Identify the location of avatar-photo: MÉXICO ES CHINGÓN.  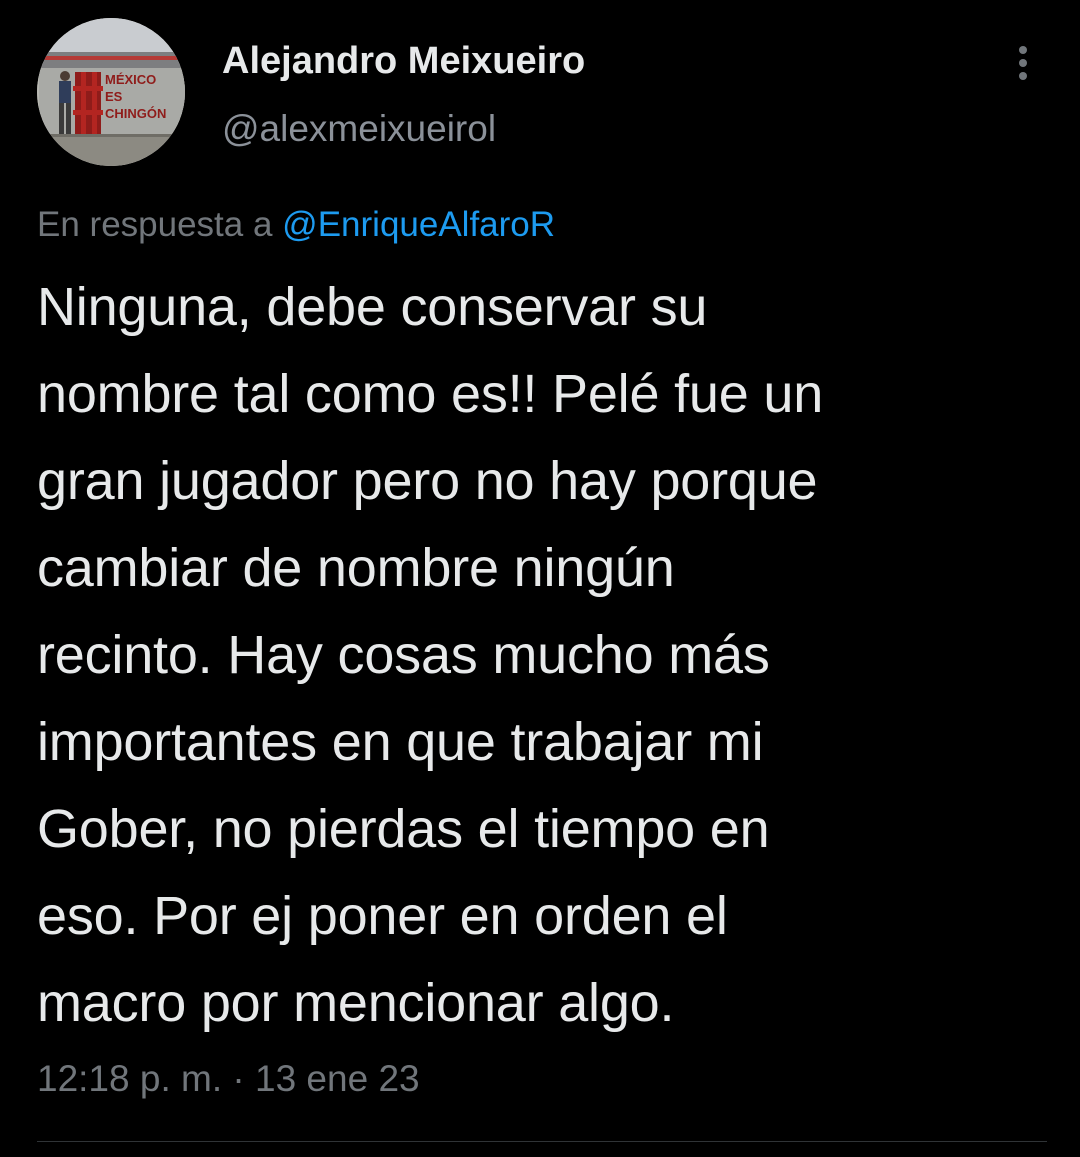
(111, 92).